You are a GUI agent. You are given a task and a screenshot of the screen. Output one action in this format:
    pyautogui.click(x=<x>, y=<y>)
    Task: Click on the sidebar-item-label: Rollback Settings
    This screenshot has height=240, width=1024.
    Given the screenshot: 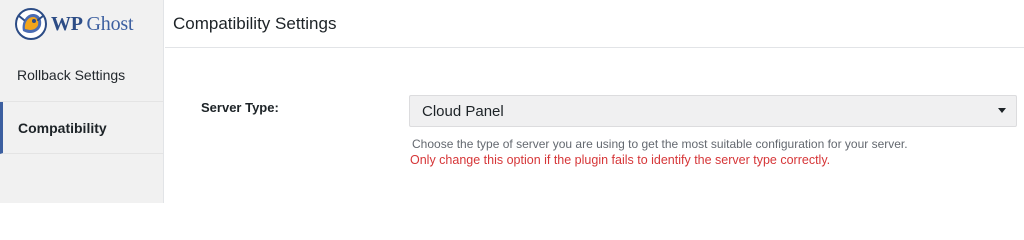 What is the action you would take?
    pyautogui.click(x=71, y=75)
    